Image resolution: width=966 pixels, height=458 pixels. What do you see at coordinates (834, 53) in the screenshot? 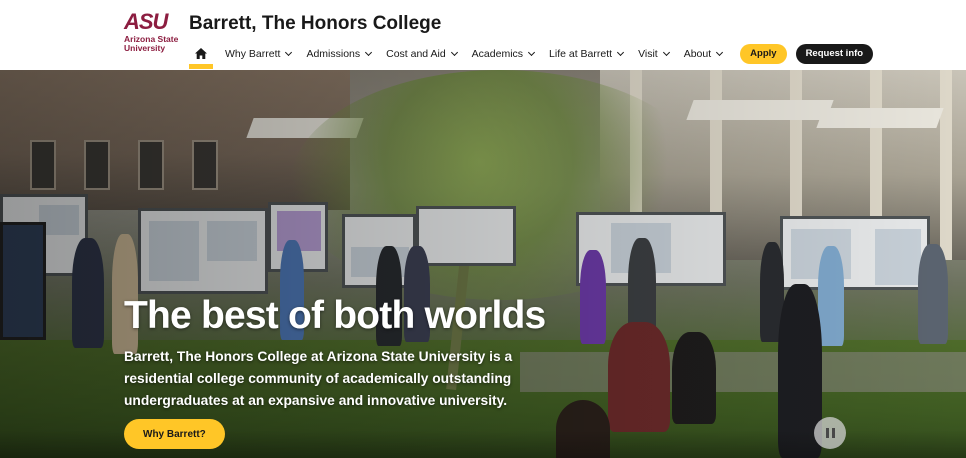
I see `request-info-button: Request info` at bounding box center [834, 53].